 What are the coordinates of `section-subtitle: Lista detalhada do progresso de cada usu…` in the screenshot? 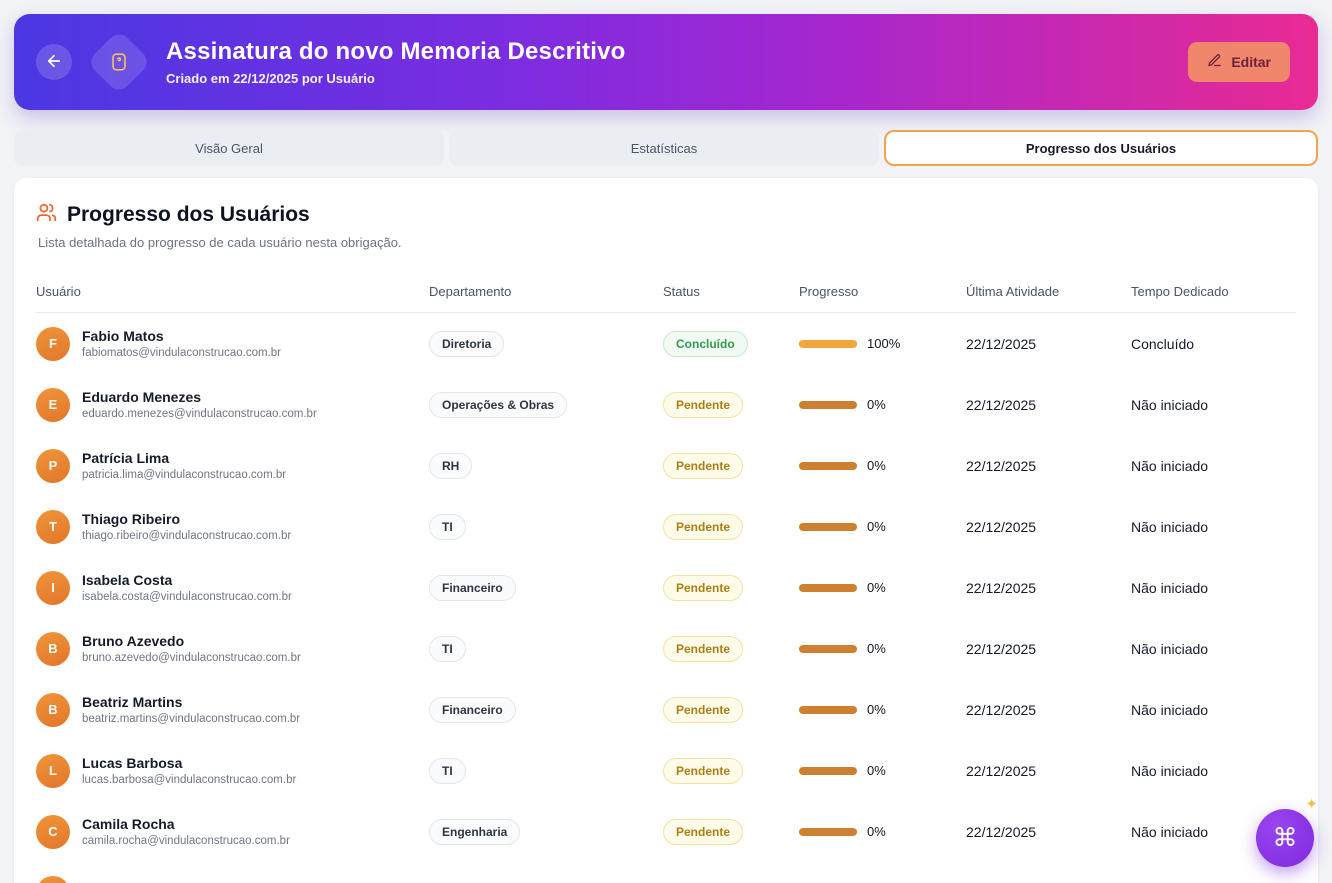 It's located at (220, 242).